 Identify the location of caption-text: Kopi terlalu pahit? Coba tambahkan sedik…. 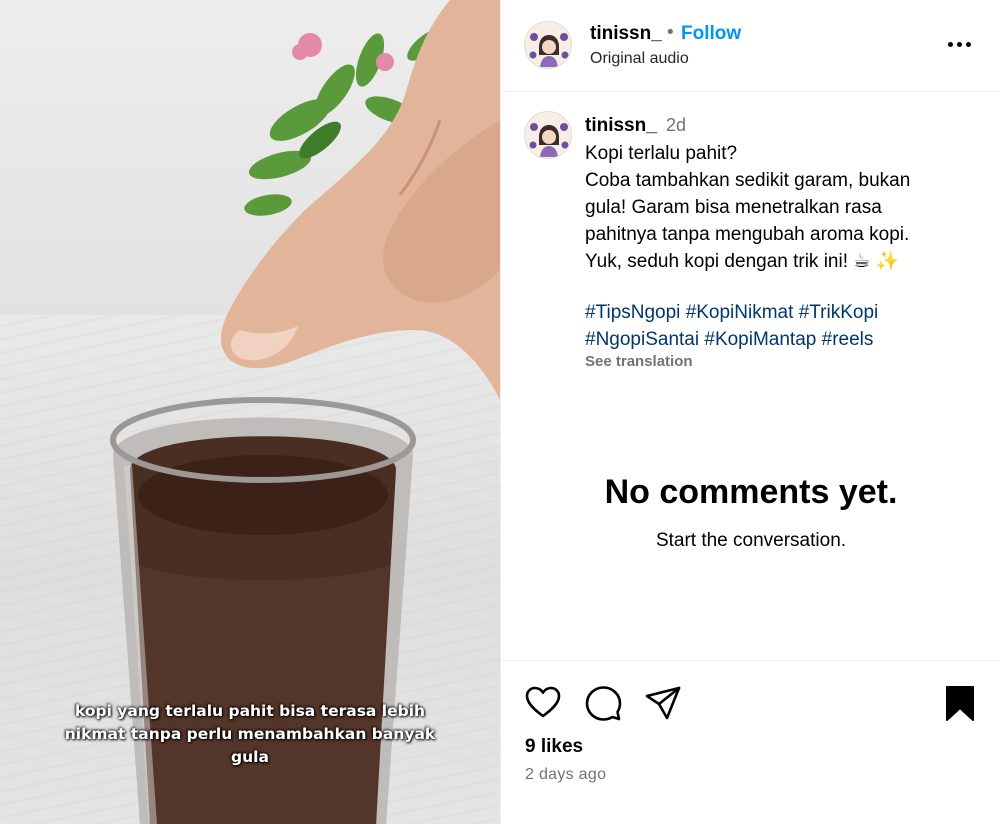
(775, 207).